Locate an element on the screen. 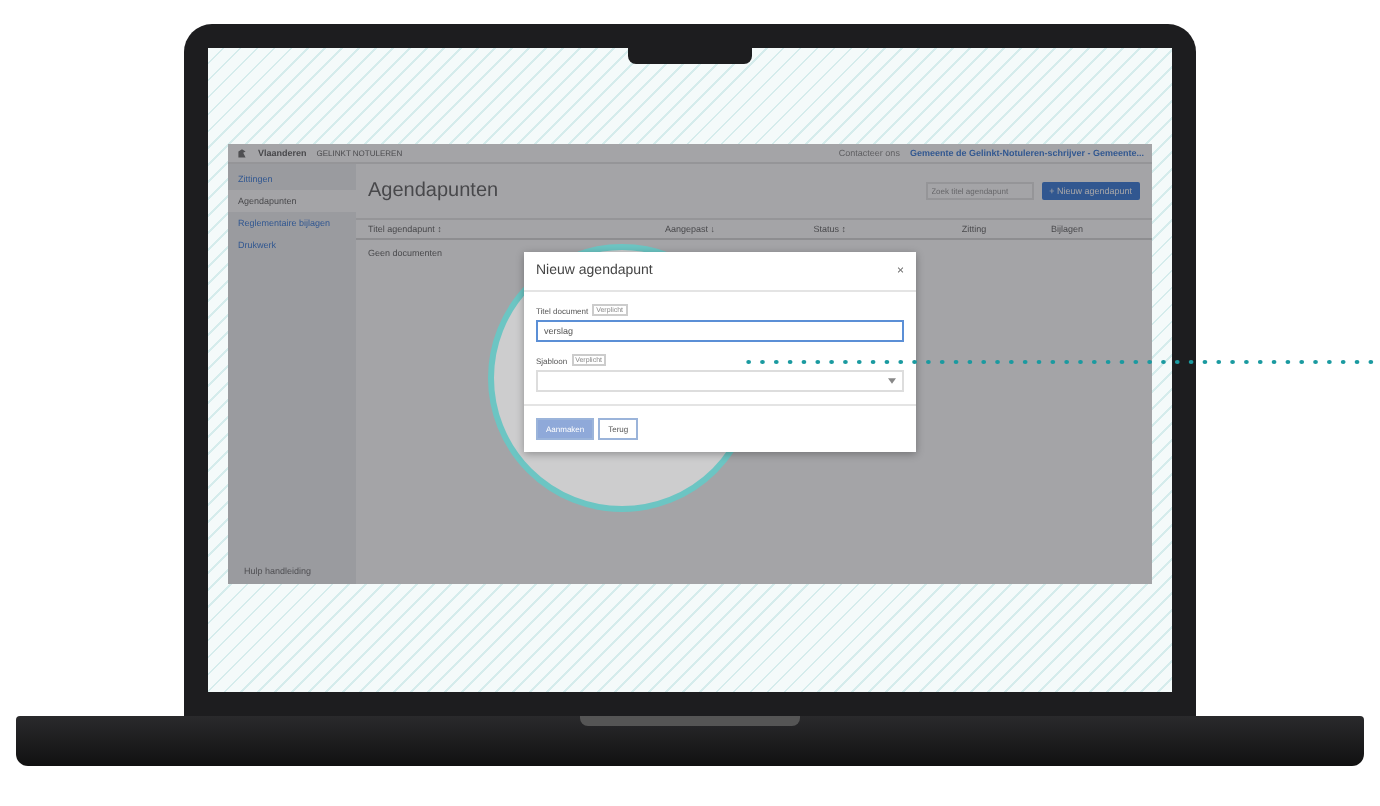  page-title: Agendapunten is located at coordinates (433, 191).